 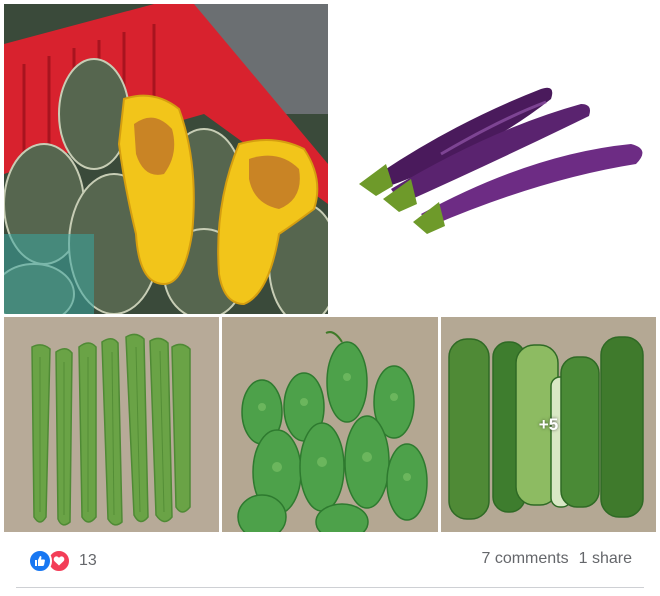 I want to click on engagement-stats: 7 comments 1 share, so click(x=556, y=559).